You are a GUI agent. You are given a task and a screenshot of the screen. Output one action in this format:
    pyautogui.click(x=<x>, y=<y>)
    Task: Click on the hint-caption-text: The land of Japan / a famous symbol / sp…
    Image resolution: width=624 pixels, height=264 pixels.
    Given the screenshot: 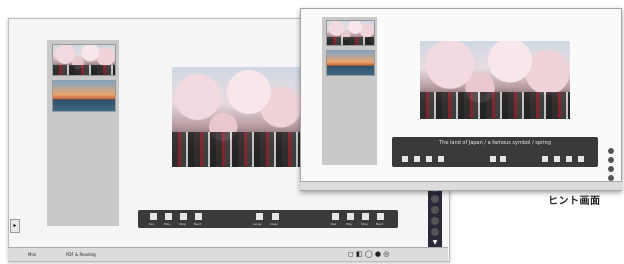 What is the action you would take?
    pyautogui.click(x=495, y=143)
    